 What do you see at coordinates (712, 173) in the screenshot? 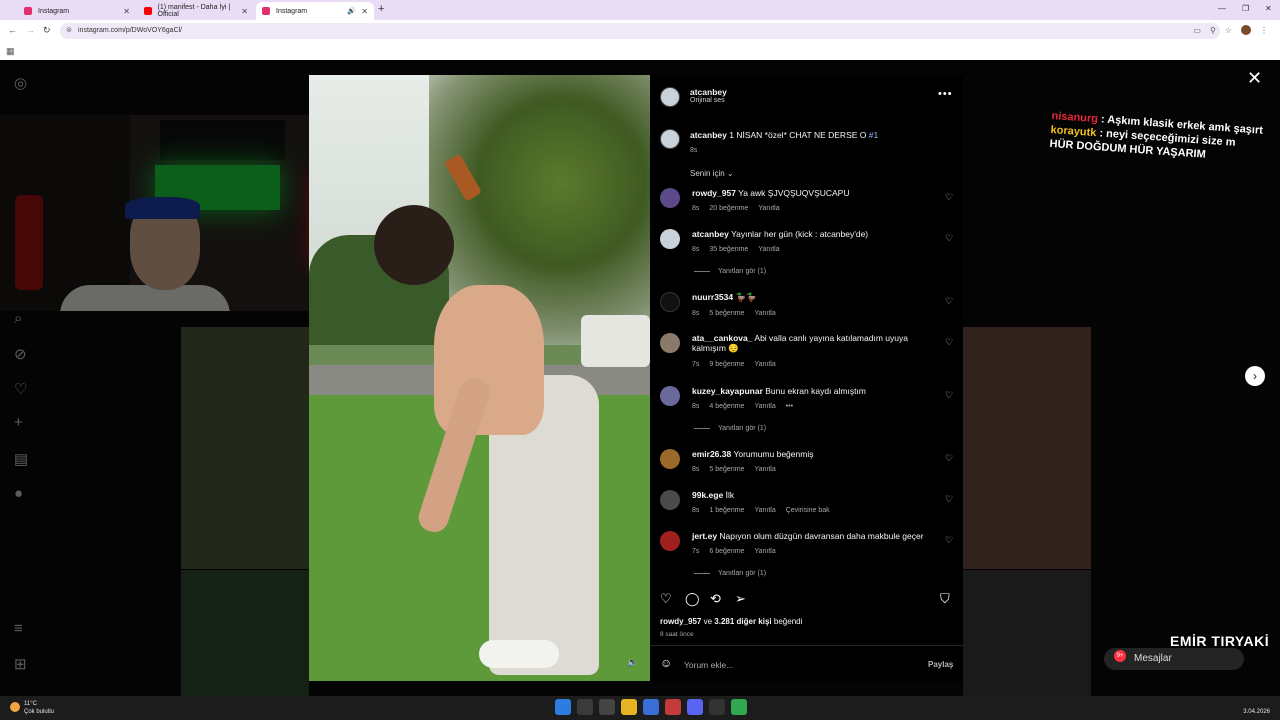
I see `comment-sort-dropdown: Senin için ⌄` at bounding box center [712, 173].